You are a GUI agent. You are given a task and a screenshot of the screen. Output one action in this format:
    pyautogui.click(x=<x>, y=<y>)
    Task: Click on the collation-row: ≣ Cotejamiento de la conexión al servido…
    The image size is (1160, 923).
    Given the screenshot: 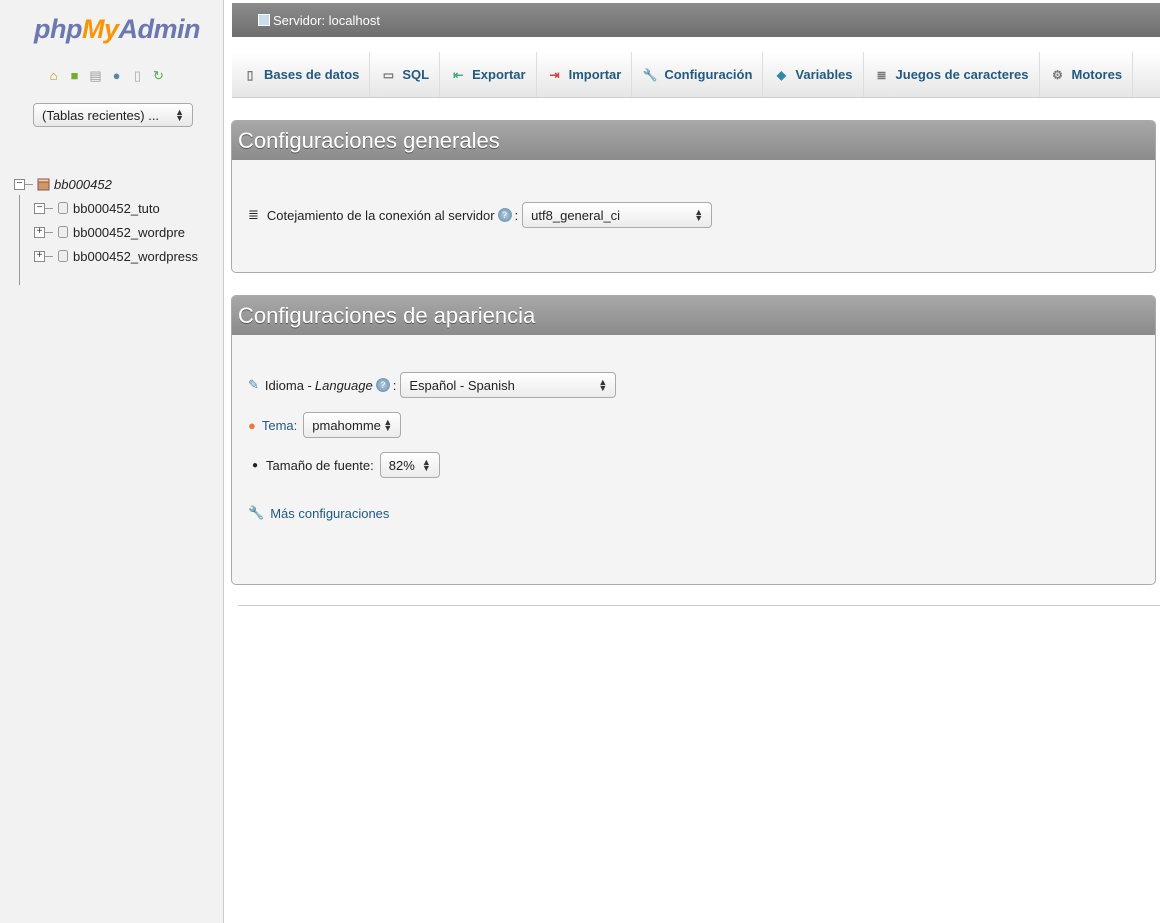 What is the action you would take?
    pyautogui.click(x=693, y=215)
    